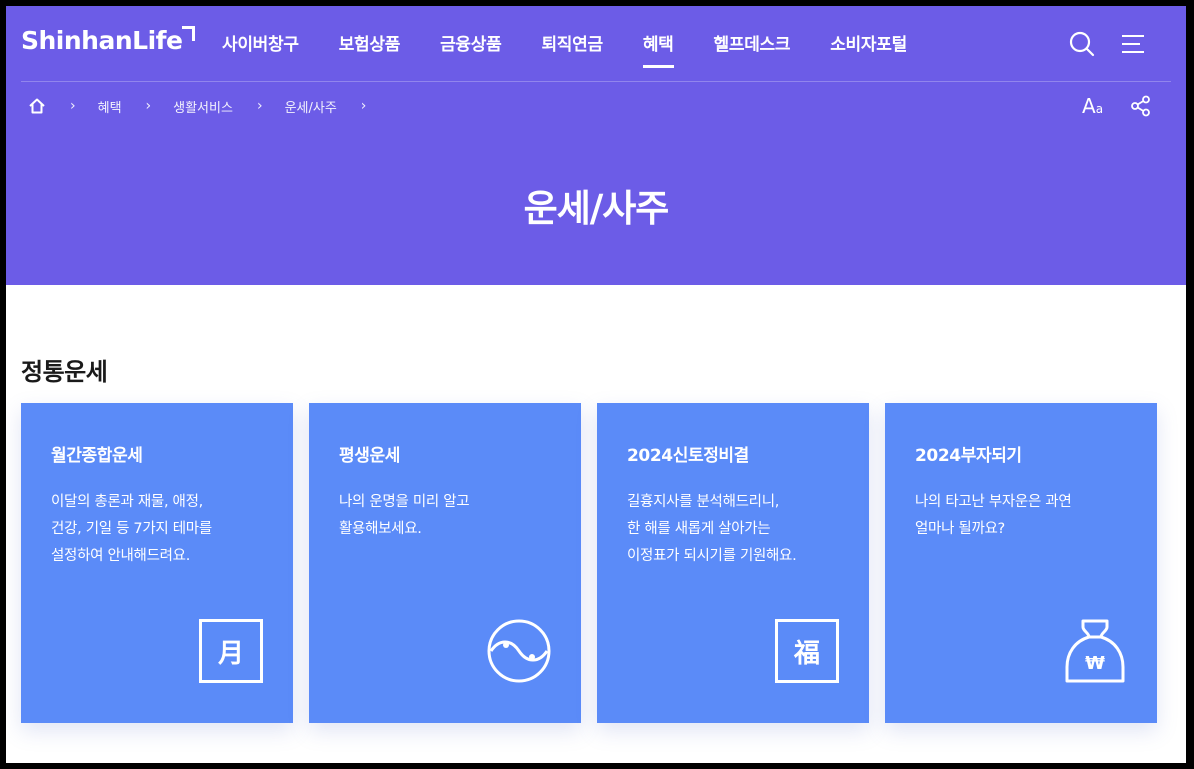 The image size is (1194, 769). I want to click on search-icon, so click(1082, 44).